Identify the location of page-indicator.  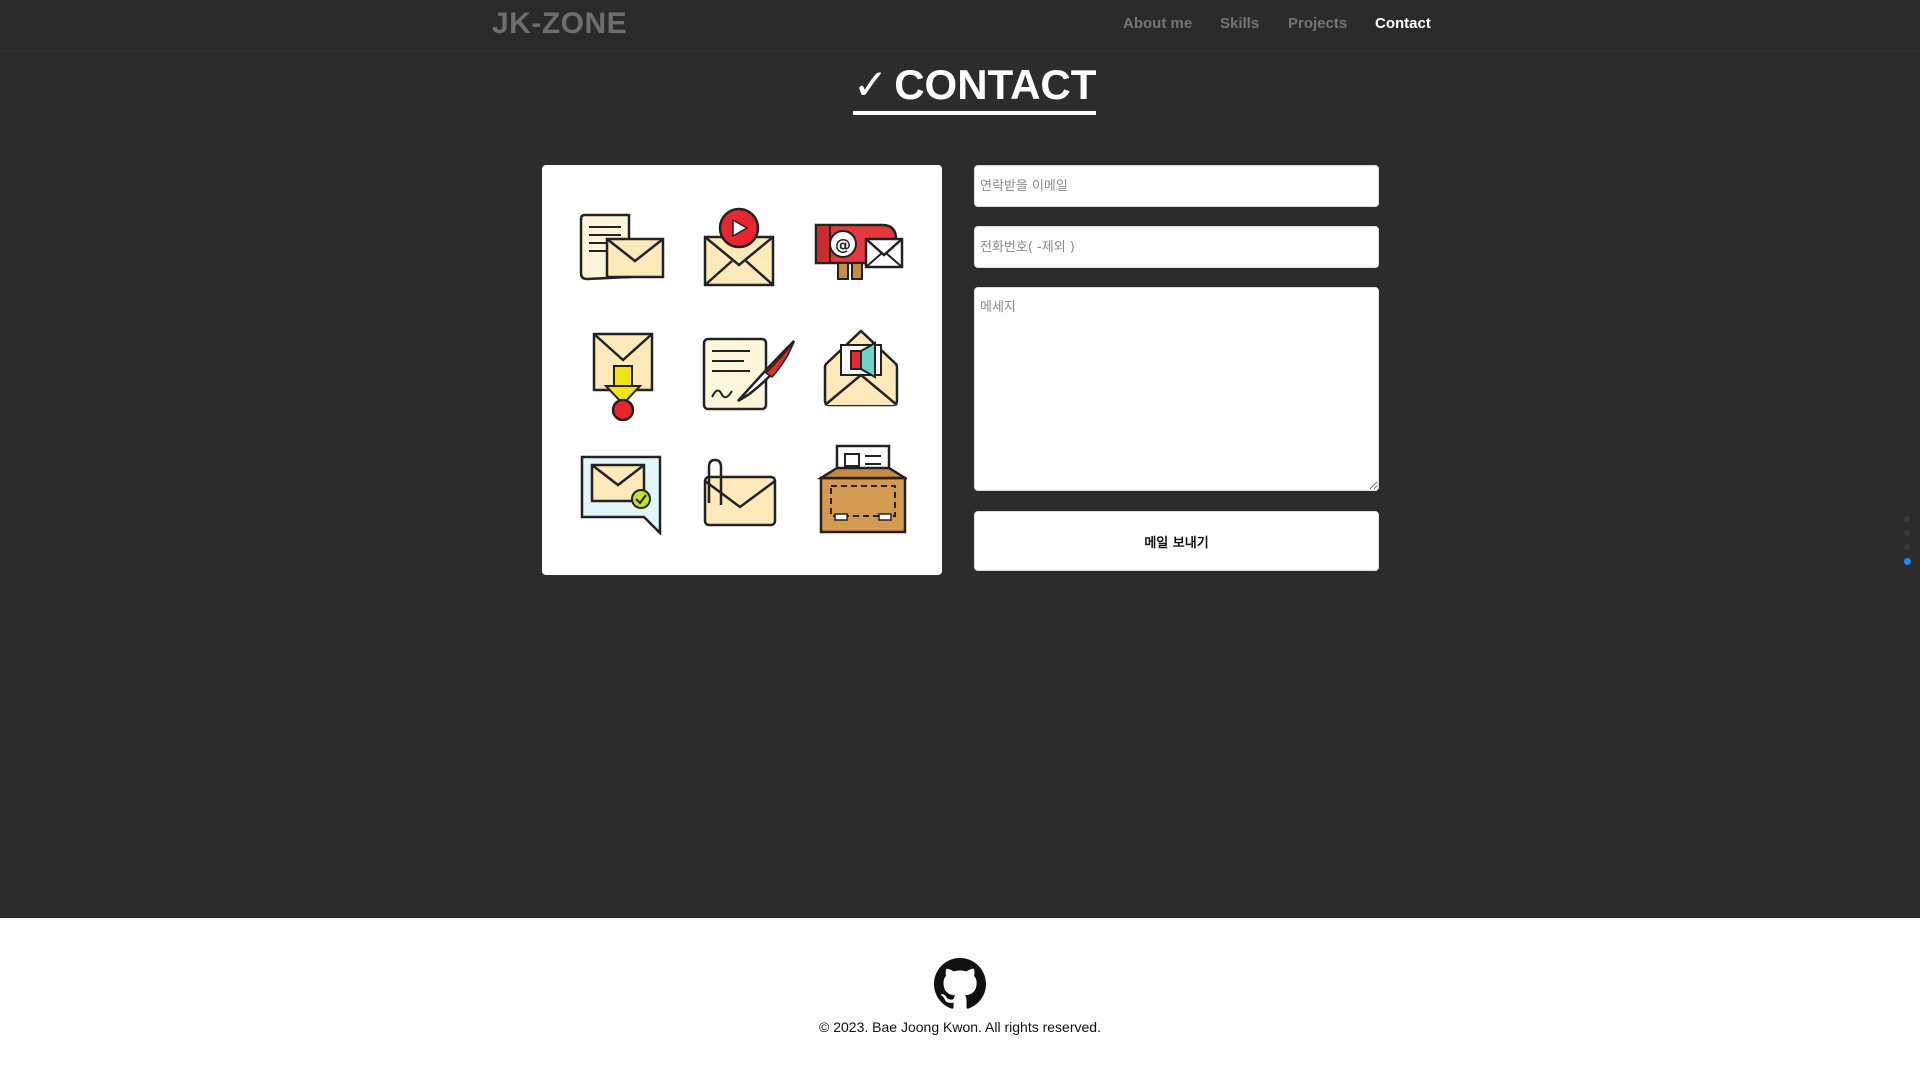
(1908, 544).